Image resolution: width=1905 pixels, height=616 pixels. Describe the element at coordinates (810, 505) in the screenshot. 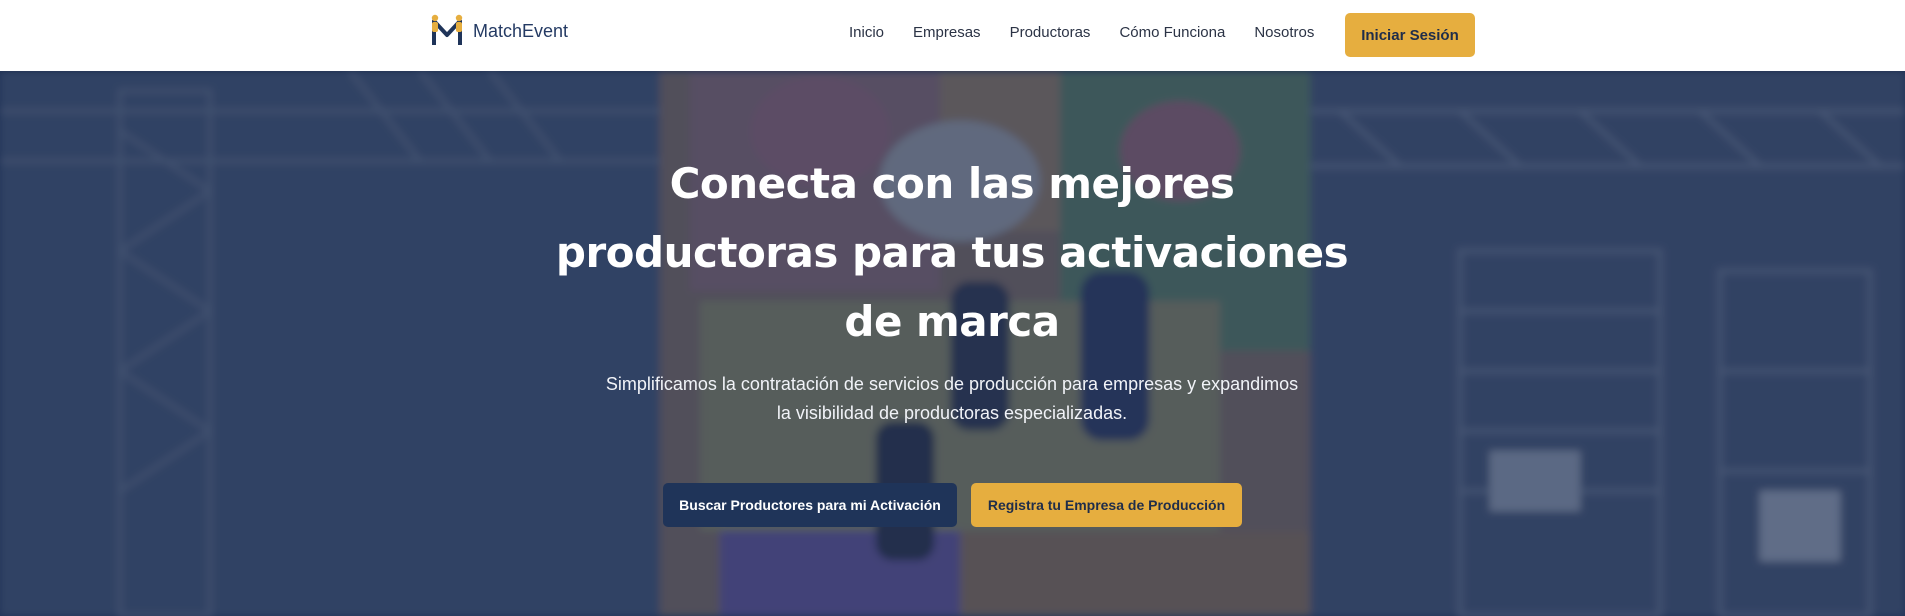

I see `find-producers-button: Buscar Productores para mi Activación` at that location.